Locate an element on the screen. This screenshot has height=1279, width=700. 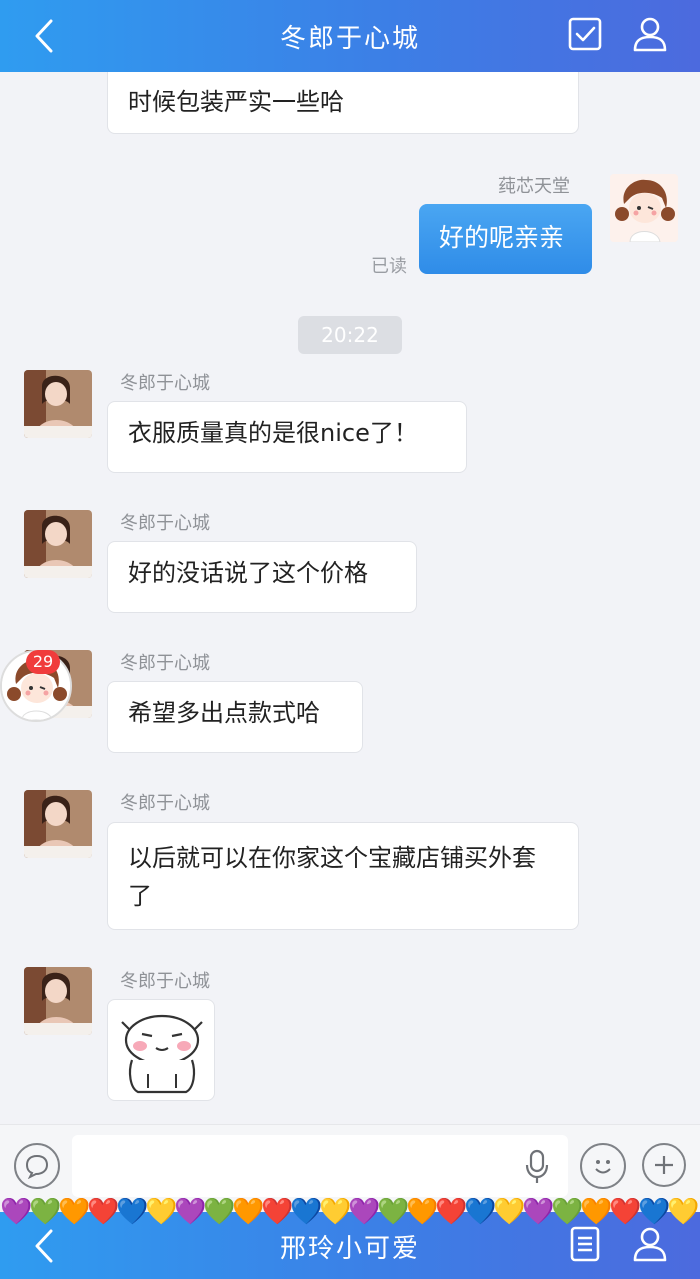
message-bubble: 衣服质量真的是很nice了！ is located at coordinates (287, 437).